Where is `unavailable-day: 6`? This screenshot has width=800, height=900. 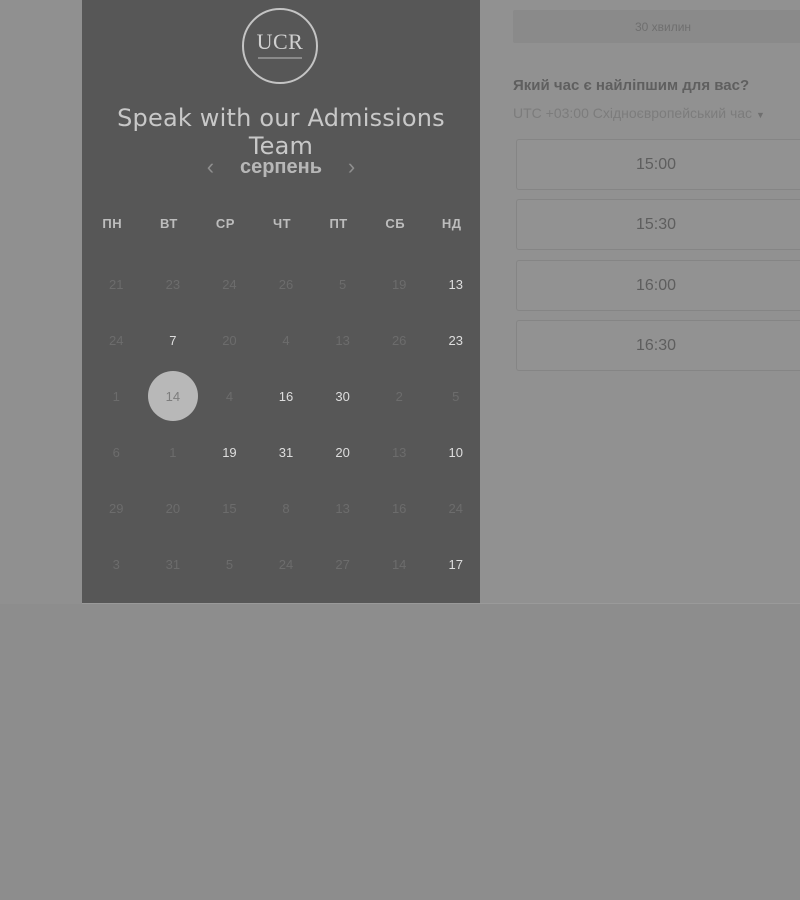 unavailable-day: 6 is located at coordinates (116, 452).